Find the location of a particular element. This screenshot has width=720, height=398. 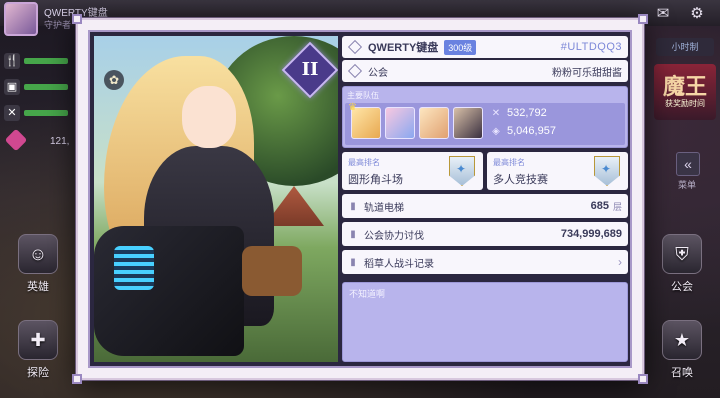

minigun-art is located at coordinates (169, 291).